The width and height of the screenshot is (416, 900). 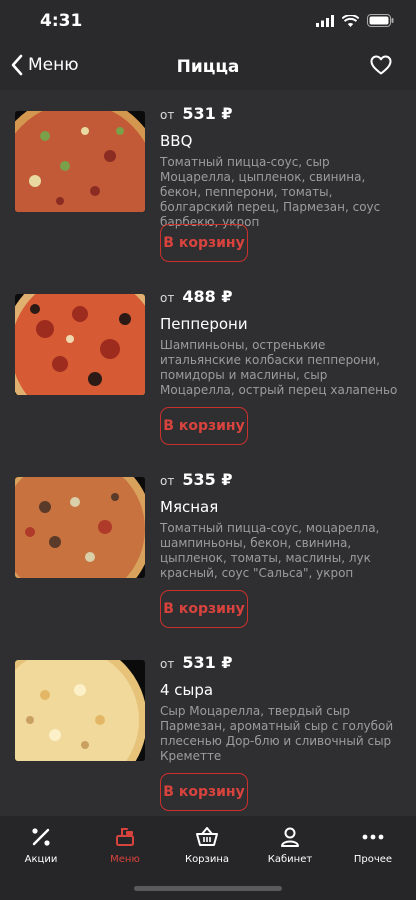 I want to click on tab-menu: Меню, so click(x=125, y=845).